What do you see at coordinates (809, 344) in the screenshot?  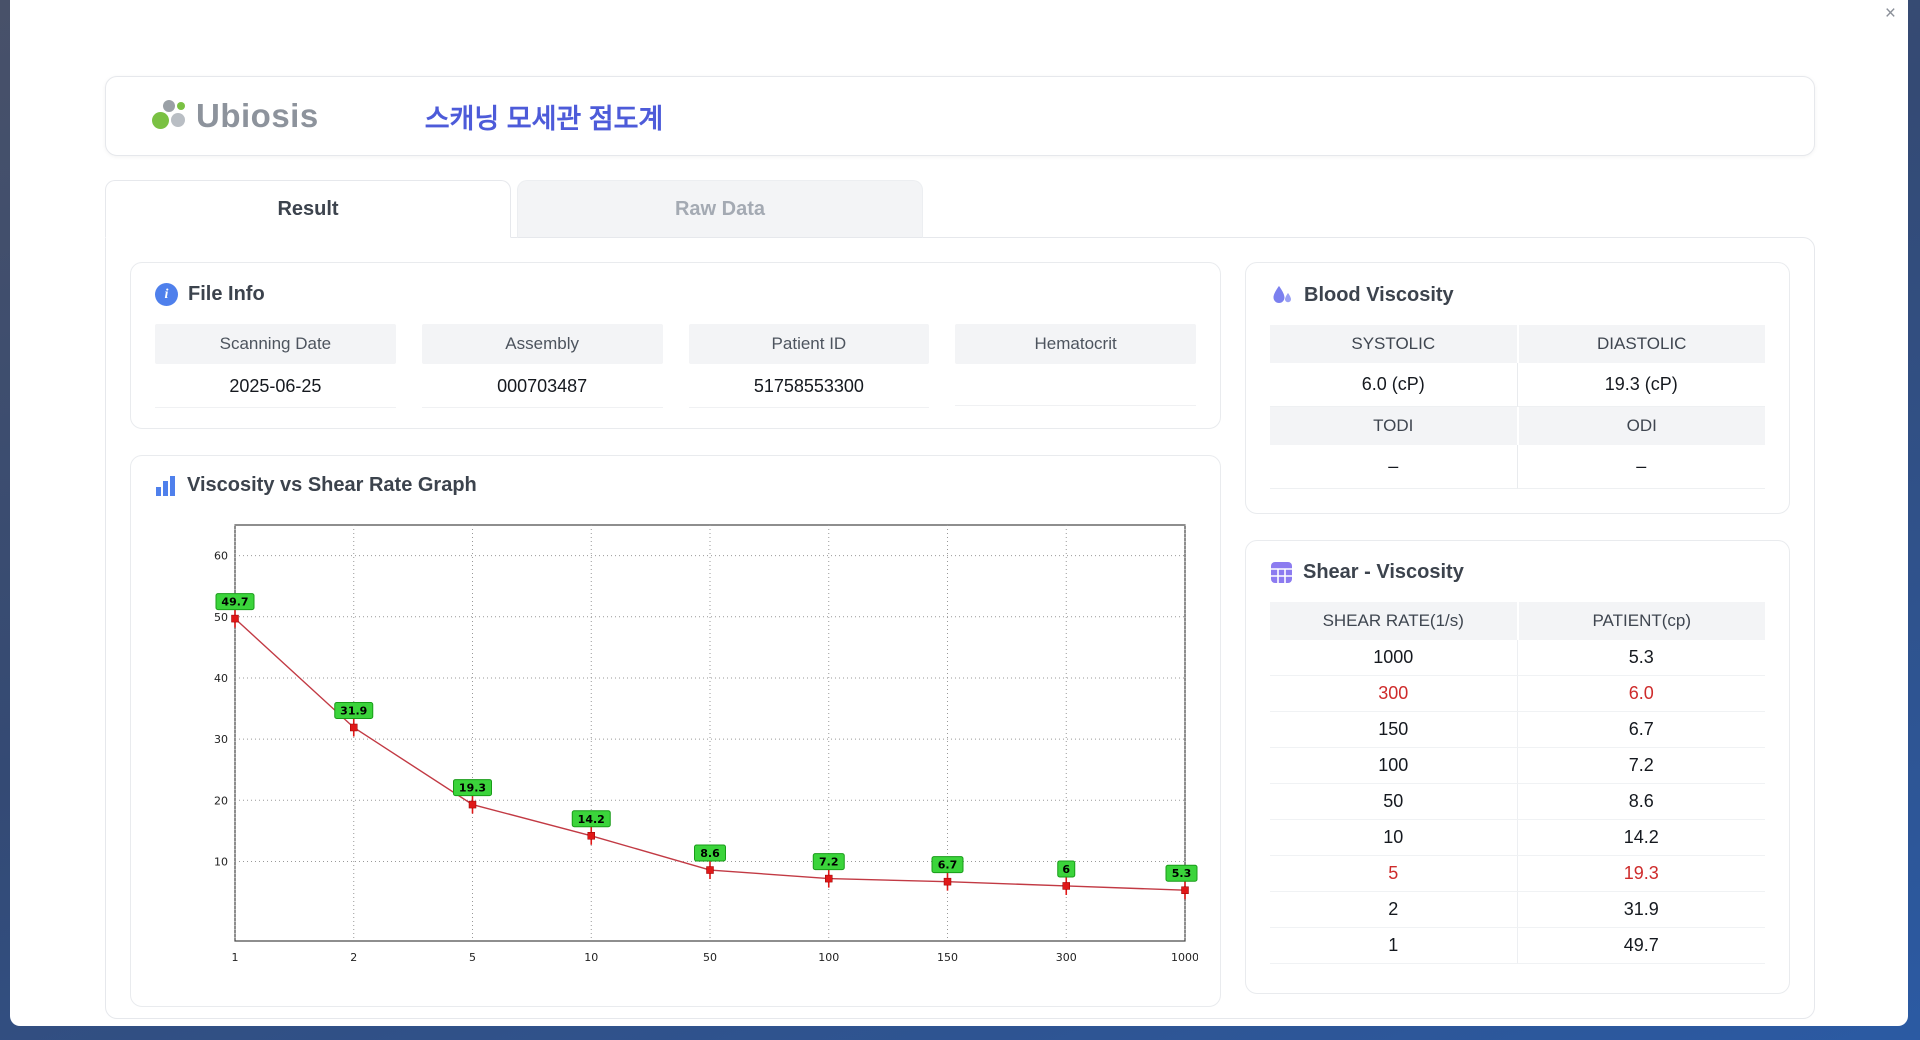 I see `field-label: Patient ID` at bounding box center [809, 344].